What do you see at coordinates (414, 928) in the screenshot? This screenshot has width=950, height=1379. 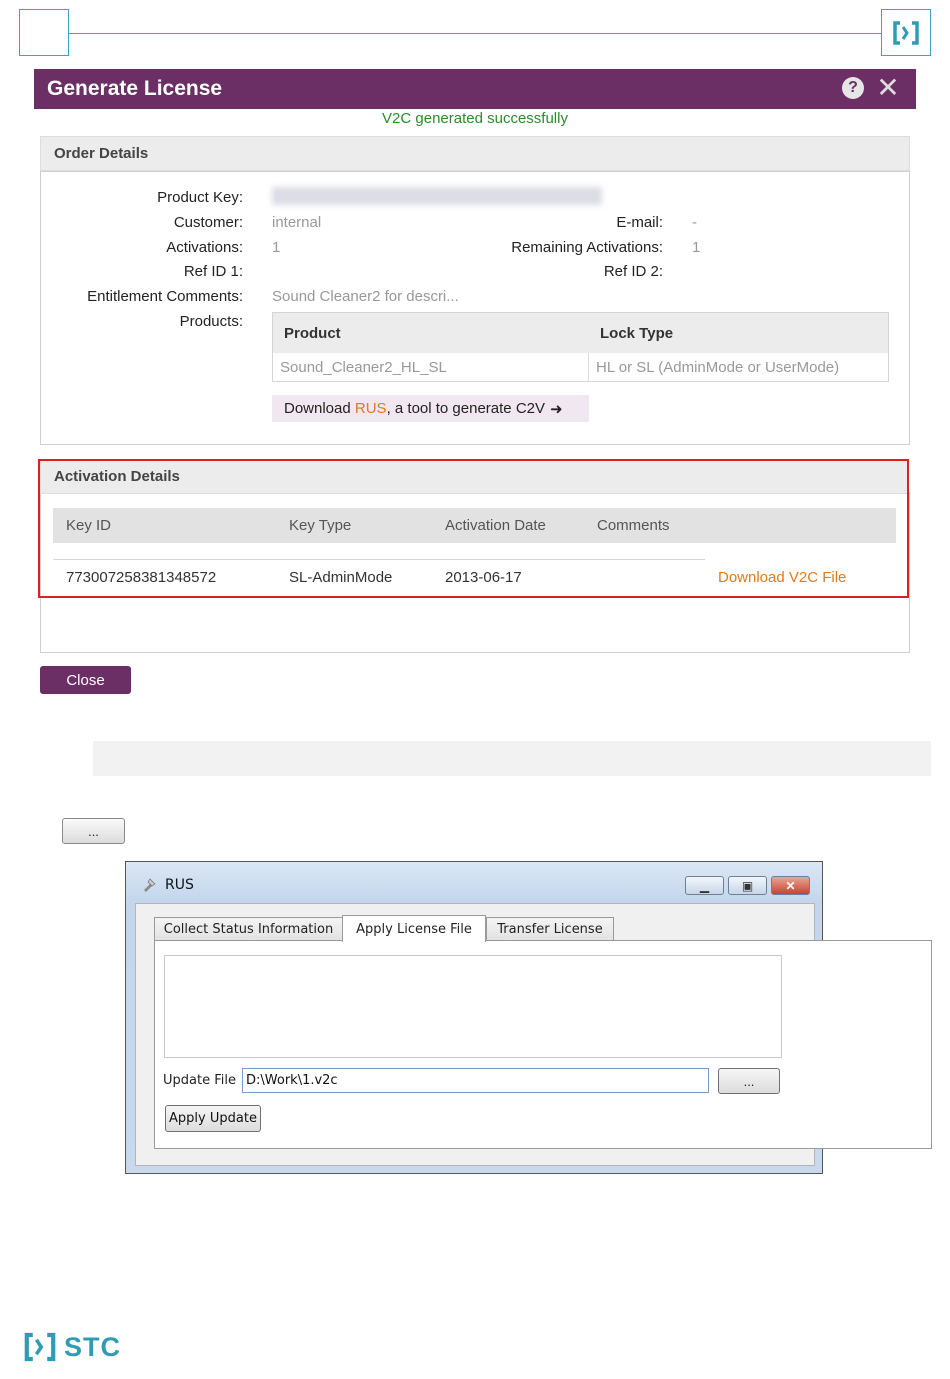 I see `tab-apply-license: Apply License File` at bounding box center [414, 928].